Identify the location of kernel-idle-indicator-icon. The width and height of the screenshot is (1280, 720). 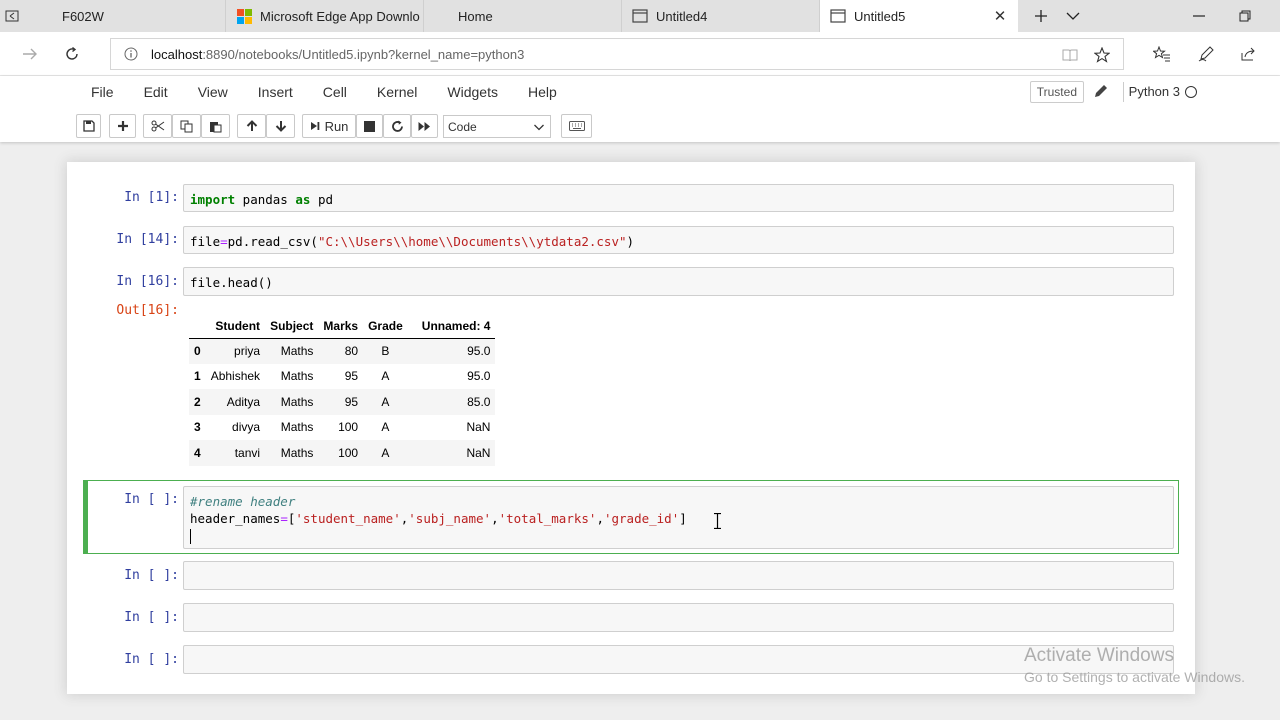
(1191, 92).